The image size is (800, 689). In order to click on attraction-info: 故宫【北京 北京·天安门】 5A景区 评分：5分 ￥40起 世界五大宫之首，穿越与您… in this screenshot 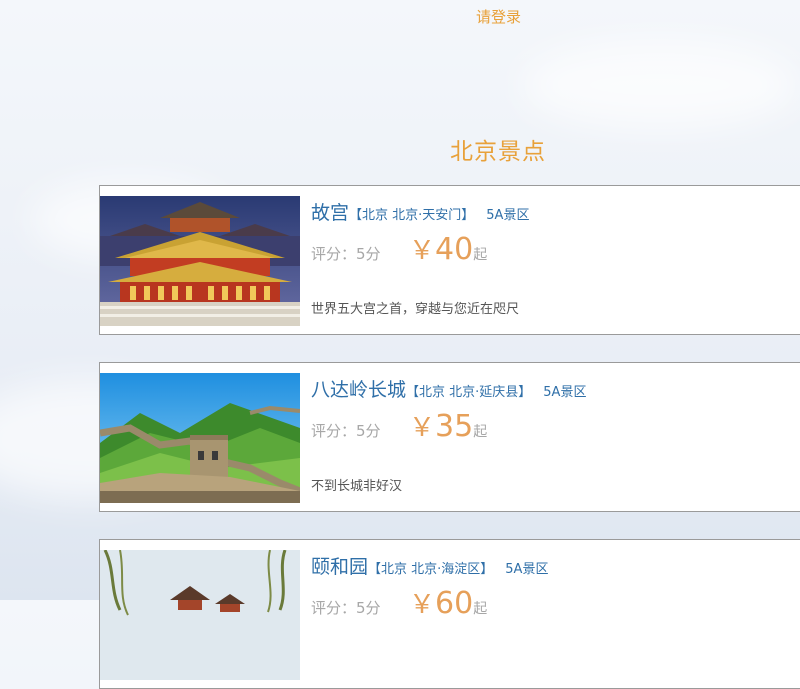, I will do `click(555, 260)`.